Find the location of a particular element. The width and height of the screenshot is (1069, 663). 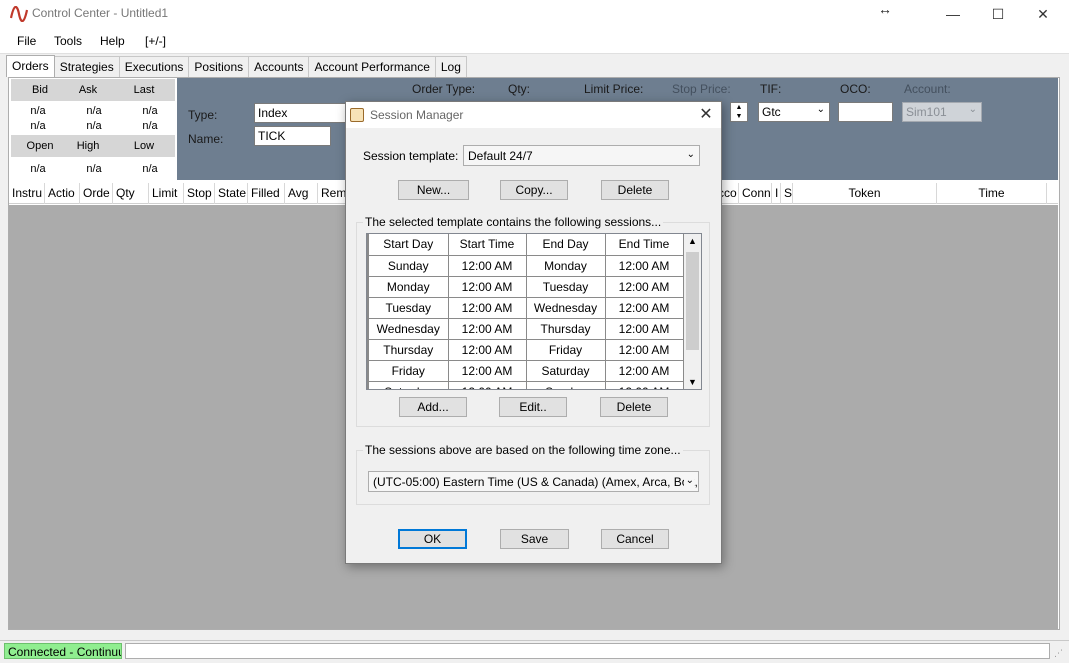

cancel-button: Cancel is located at coordinates (635, 539).